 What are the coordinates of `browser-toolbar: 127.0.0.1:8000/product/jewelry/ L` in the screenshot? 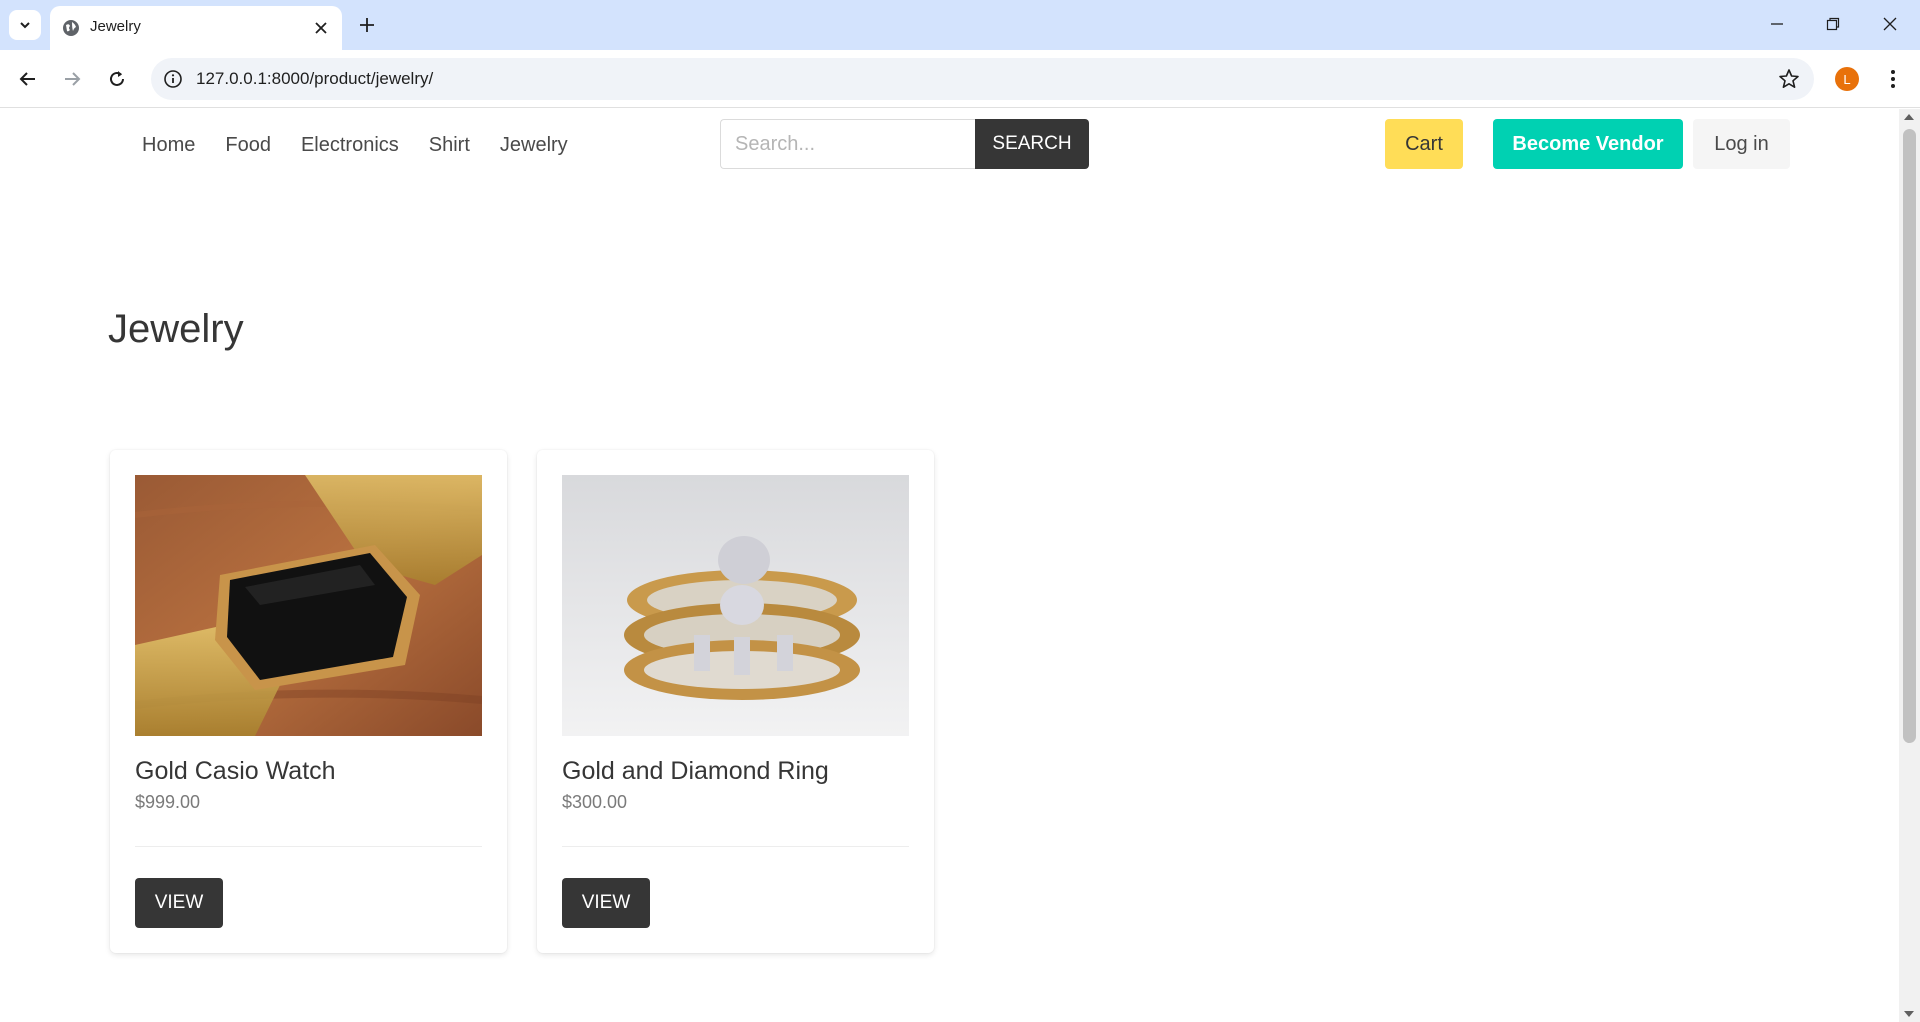 It's located at (960, 79).